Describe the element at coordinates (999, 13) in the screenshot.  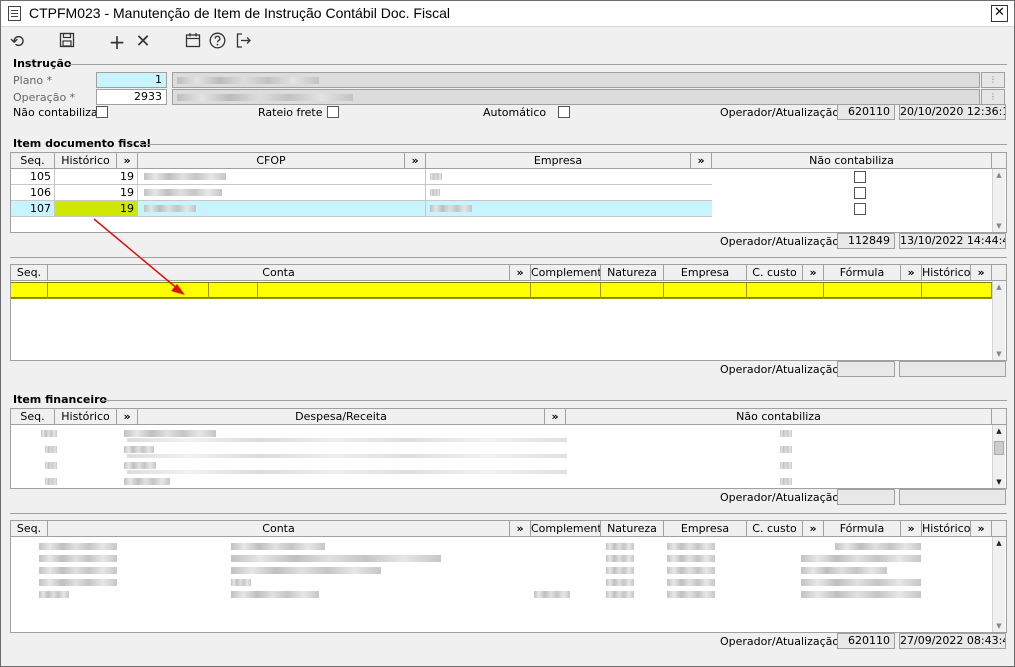
I see `close-button: ✕` at that location.